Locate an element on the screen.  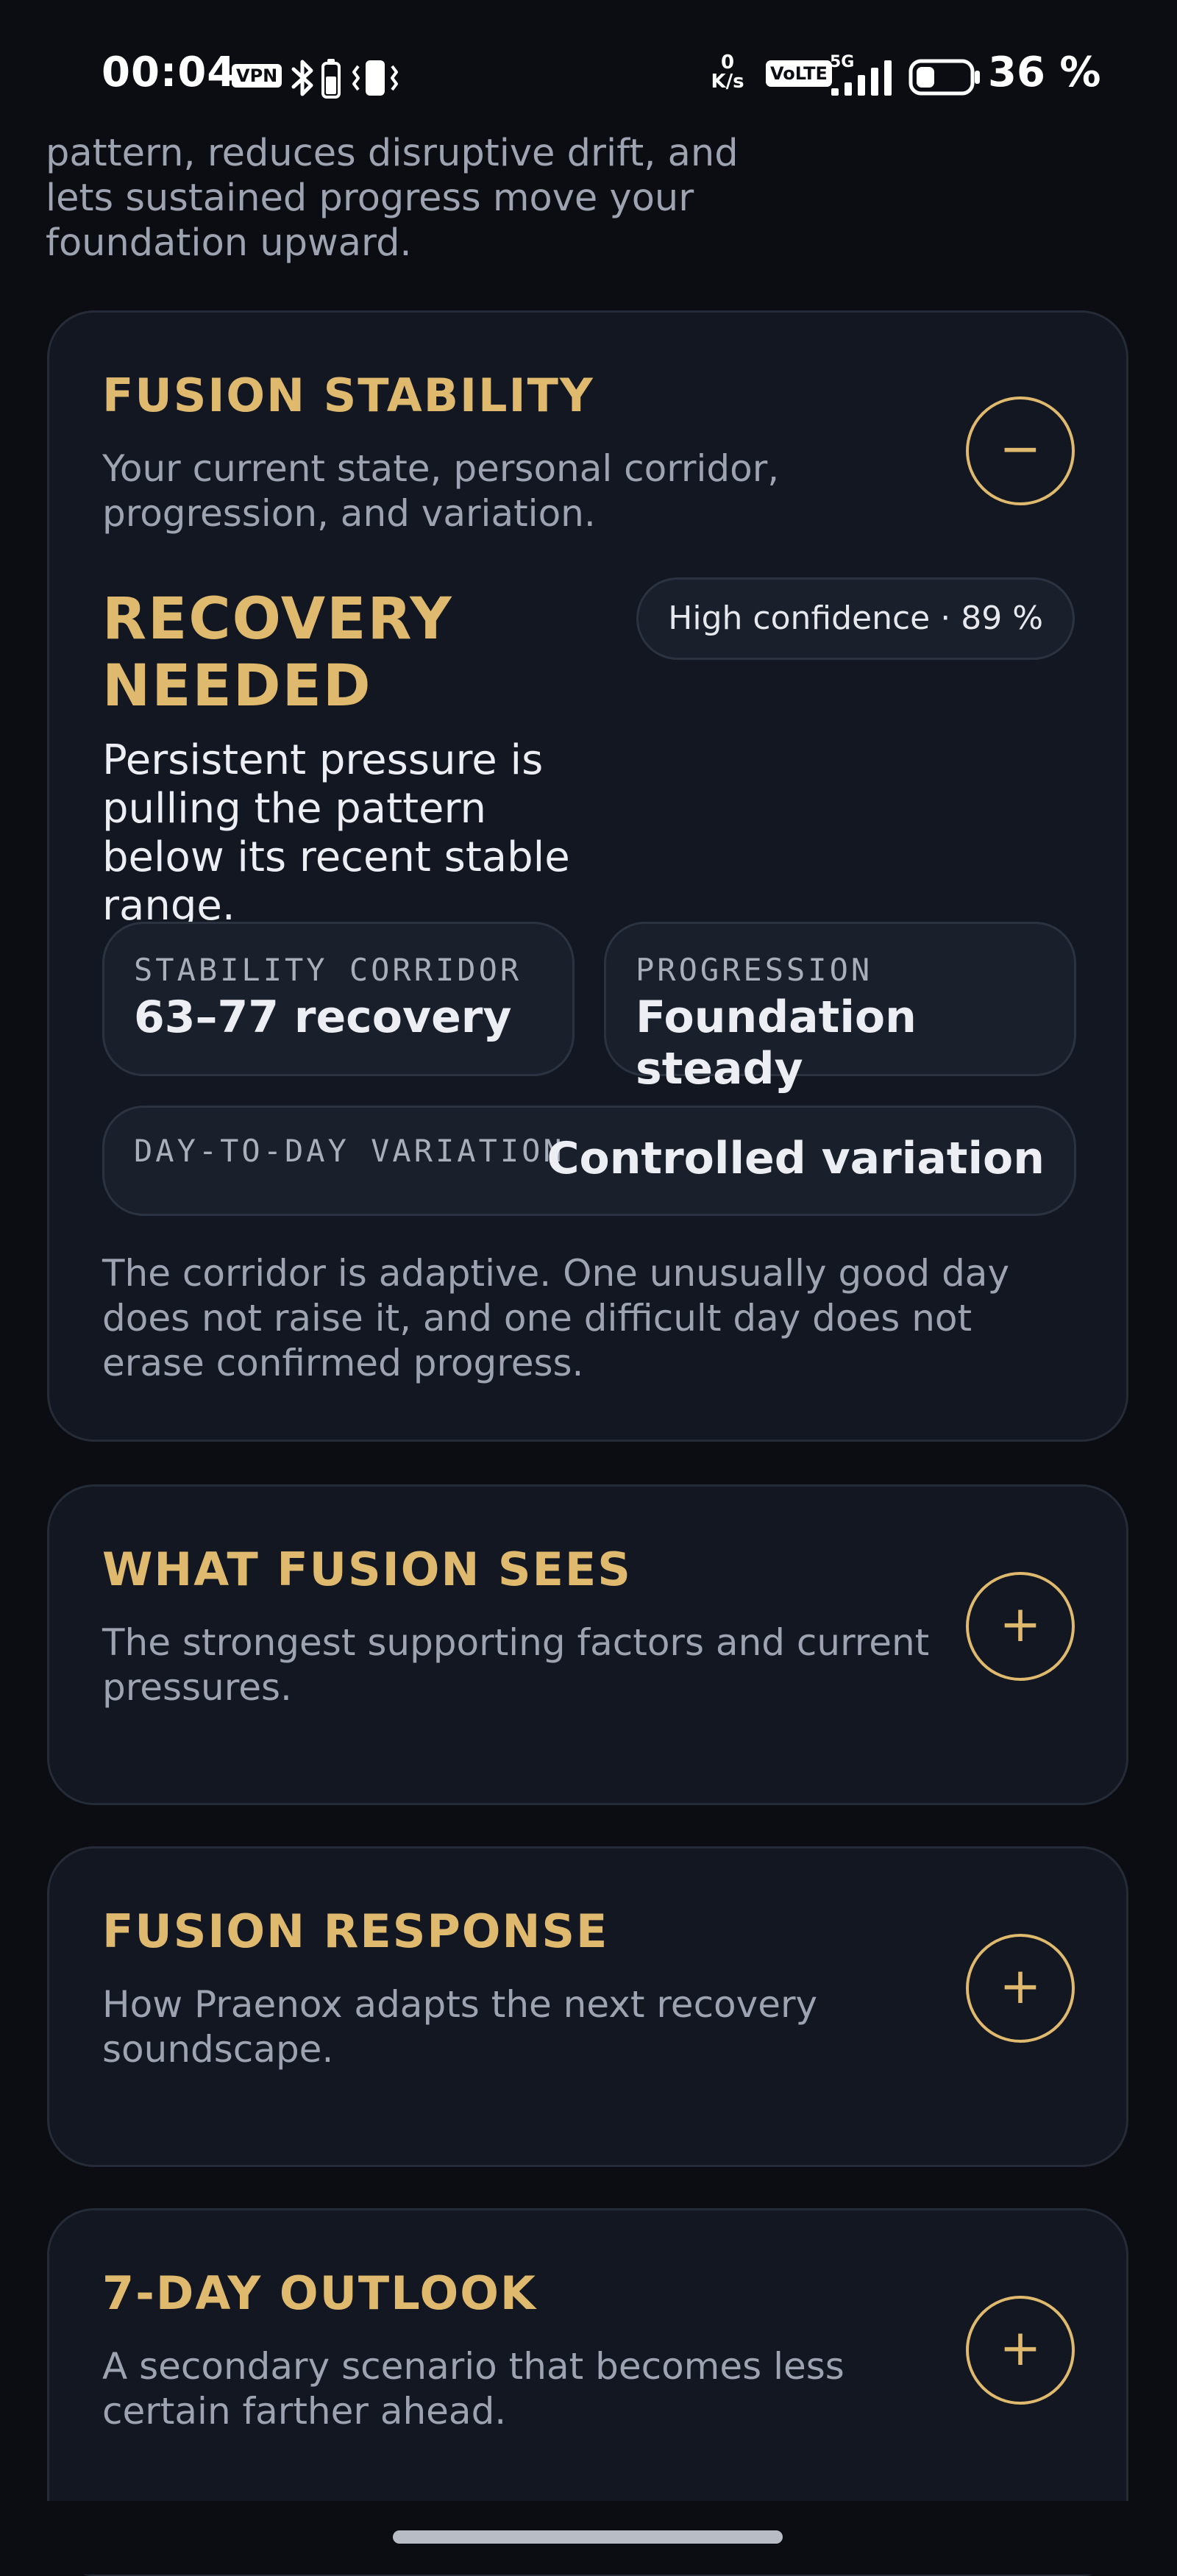
card-title: WHAT FUSION SEES is located at coordinates (367, 1569).